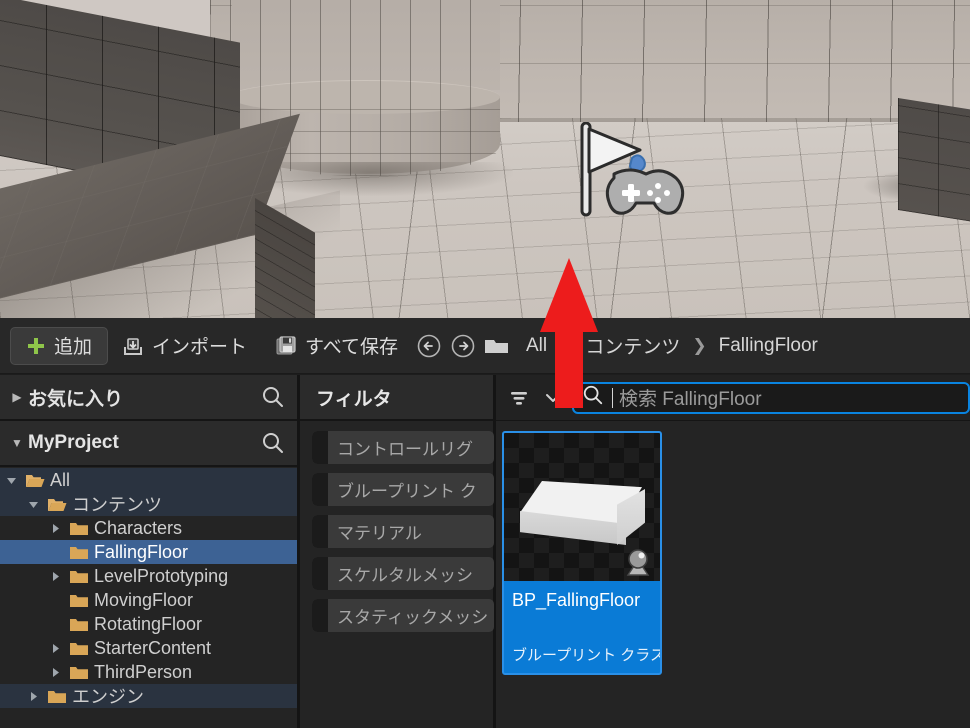 The image size is (970, 728). Describe the element at coordinates (148, 696) in the screenshot. I see `tree-item-エンジン: エンジン` at that location.